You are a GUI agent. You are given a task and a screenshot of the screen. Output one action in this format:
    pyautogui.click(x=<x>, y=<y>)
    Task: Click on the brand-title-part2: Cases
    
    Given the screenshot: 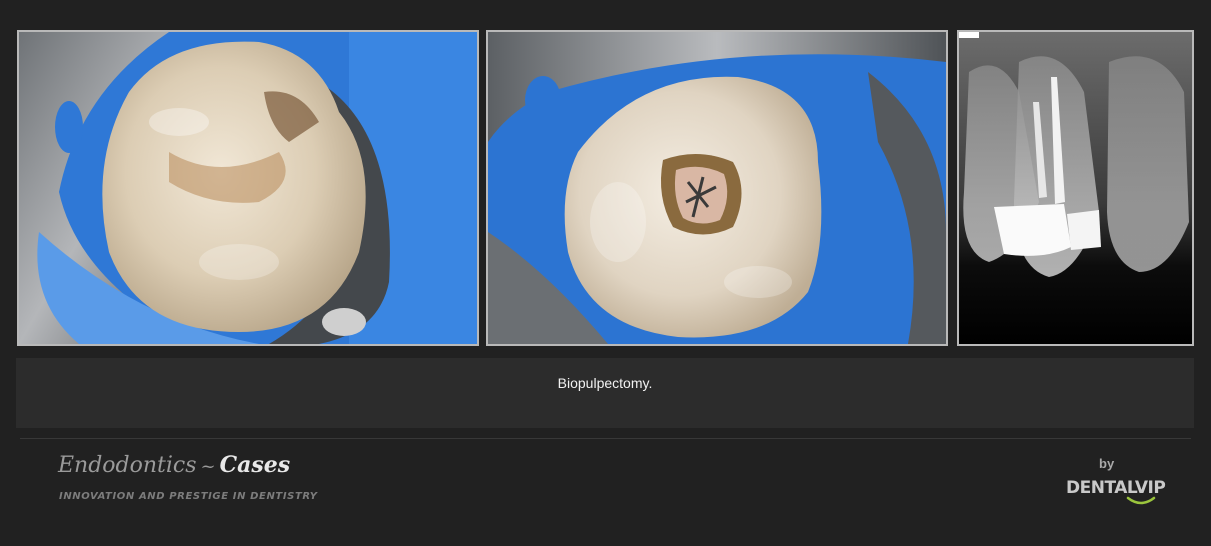 What is the action you would take?
    pyautogui.click(x=255, y=465)
    